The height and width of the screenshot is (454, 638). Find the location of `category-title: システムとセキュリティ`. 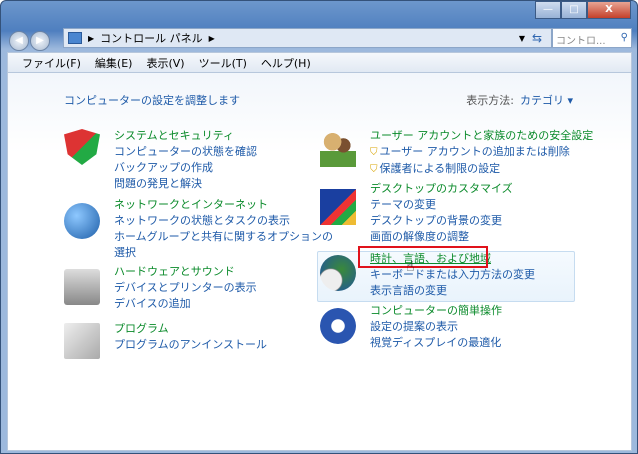

category-title: システムとセキュリティ is located at coordinates (185, 136).